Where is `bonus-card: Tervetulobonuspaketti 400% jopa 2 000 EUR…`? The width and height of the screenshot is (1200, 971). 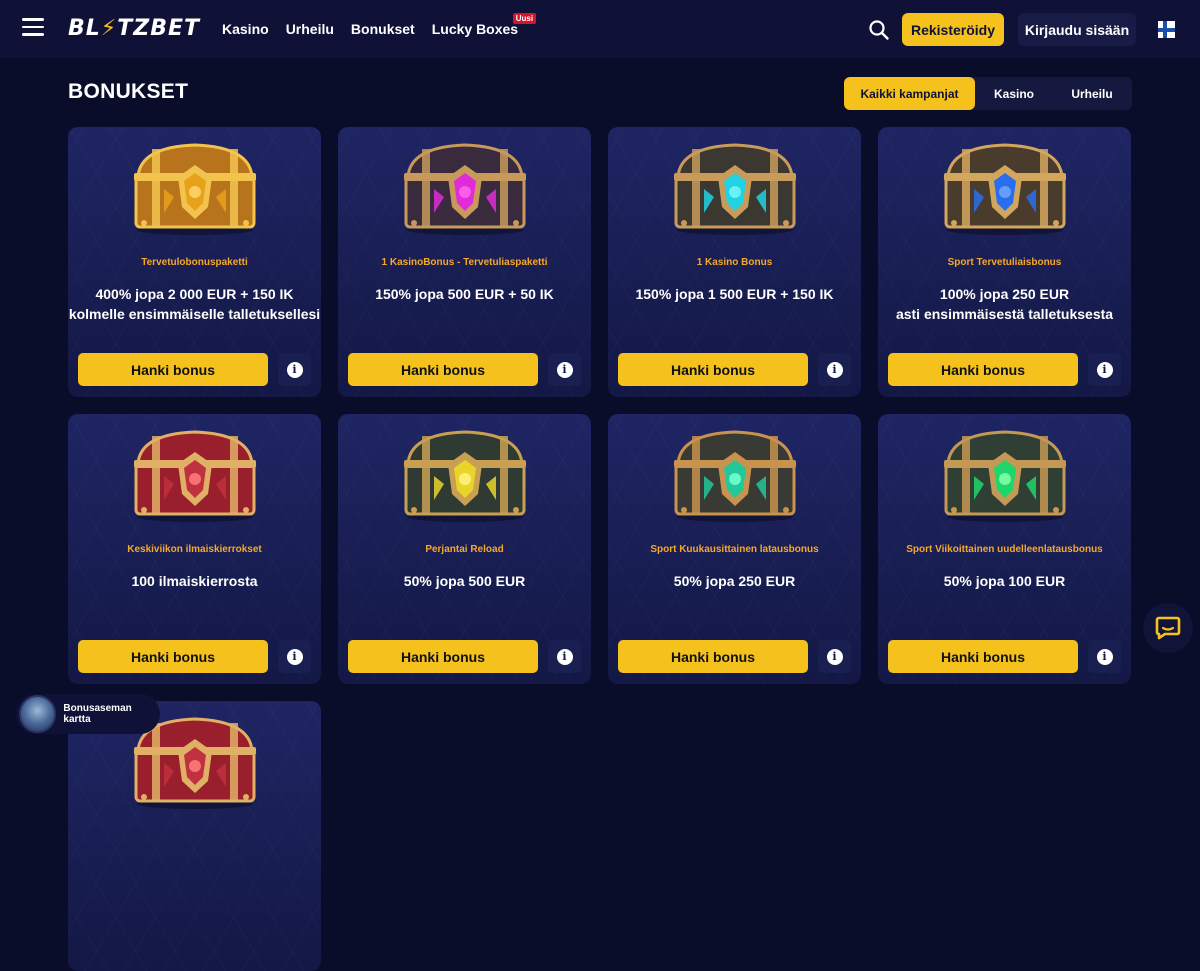 bonus-card: Tervetulobonuspaketti 400% jopa 2 000 EUR… is located at coordinates (194, 262).